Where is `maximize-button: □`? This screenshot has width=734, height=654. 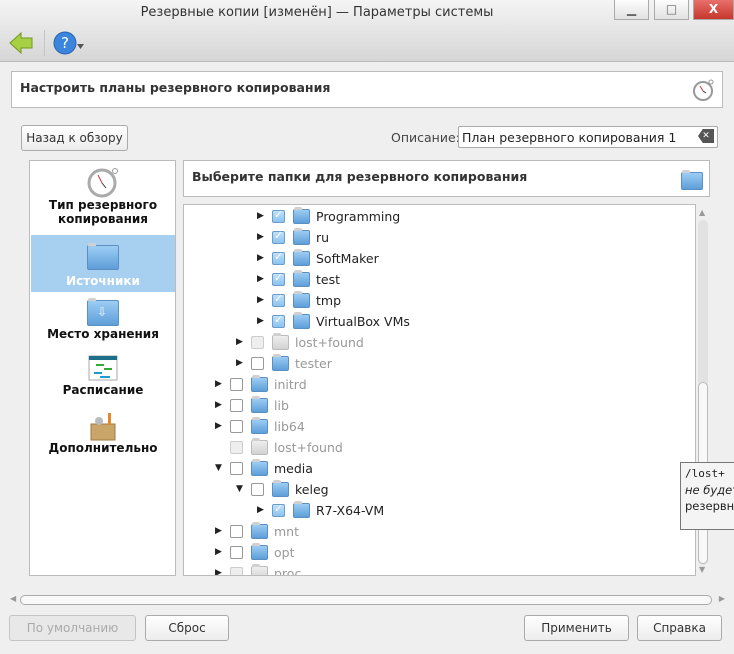
maximize-button: □ is located at coordinates (671, 10).